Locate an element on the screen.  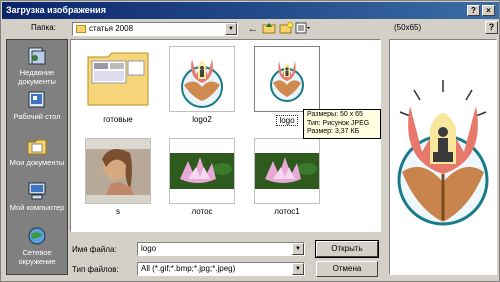
place-network: Сетевое окружение is located at coordinates (37, 246).